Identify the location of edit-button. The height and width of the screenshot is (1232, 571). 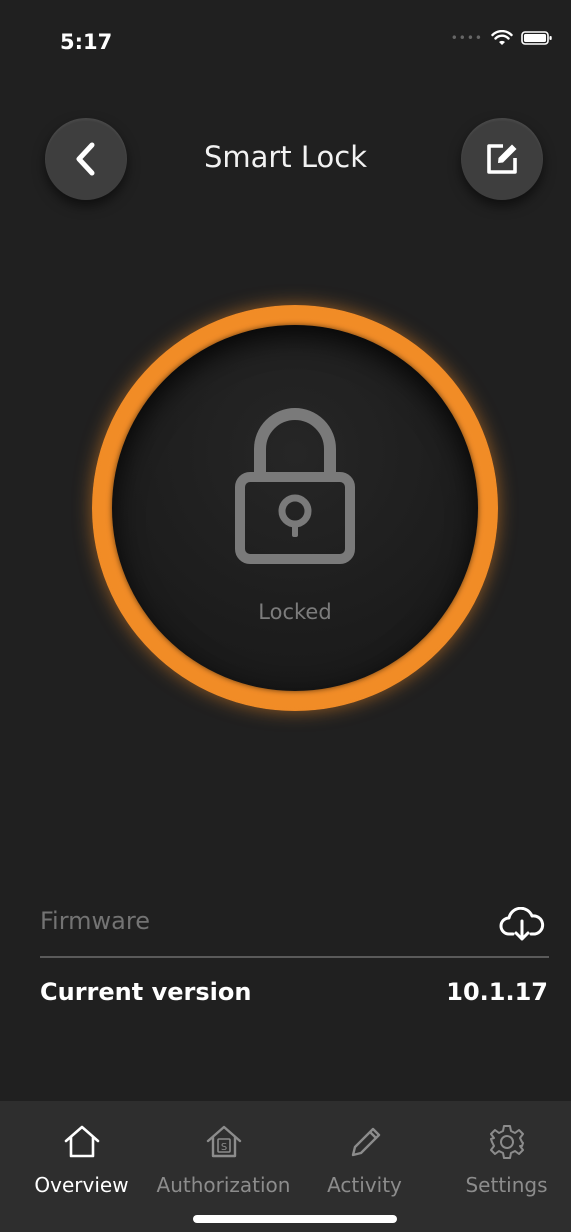
(502, 159).